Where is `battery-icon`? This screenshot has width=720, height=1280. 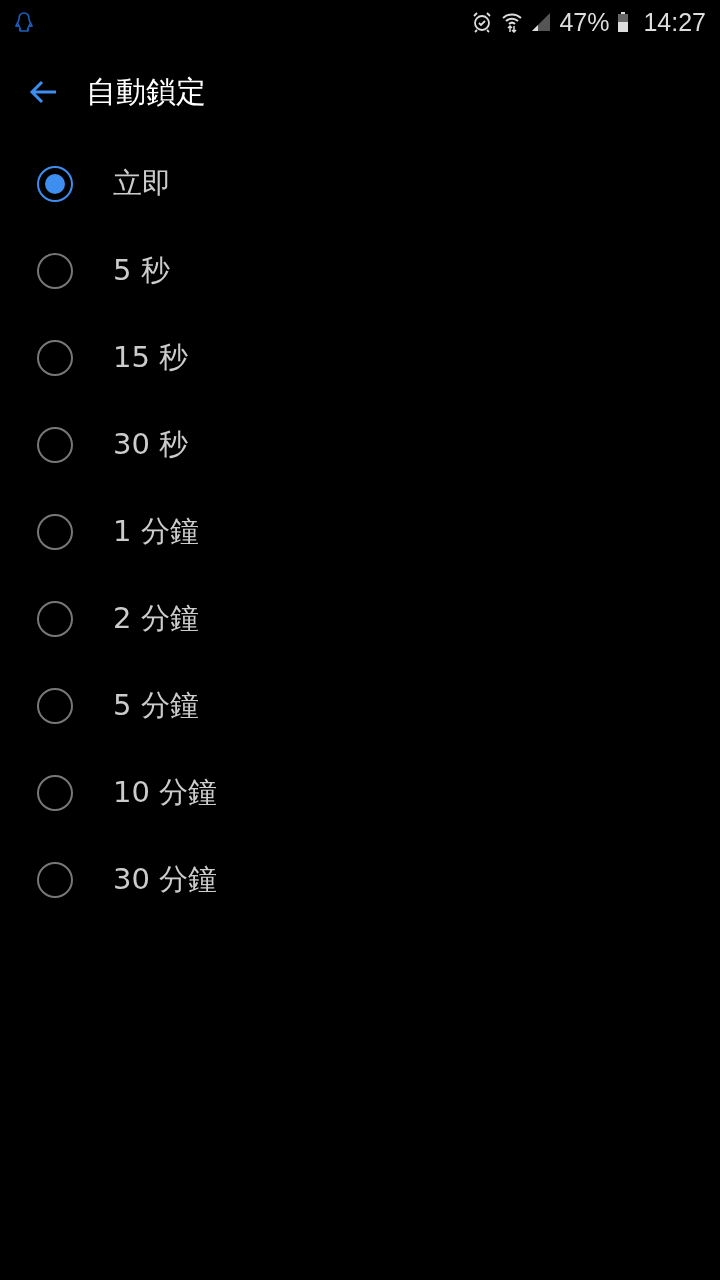 battery-icon is located at coordinates (623, 22).